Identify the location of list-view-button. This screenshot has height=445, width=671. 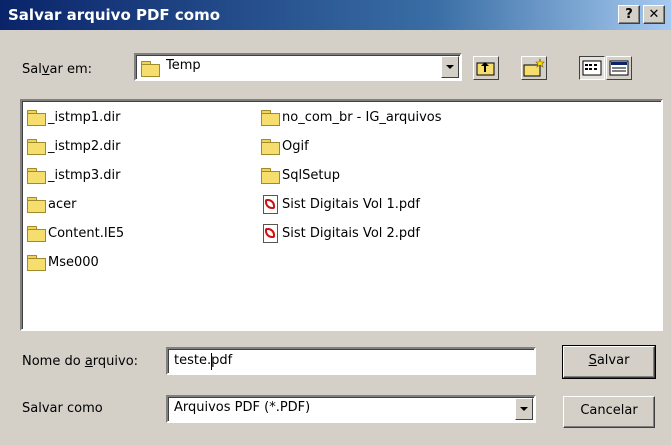
(592, 68).